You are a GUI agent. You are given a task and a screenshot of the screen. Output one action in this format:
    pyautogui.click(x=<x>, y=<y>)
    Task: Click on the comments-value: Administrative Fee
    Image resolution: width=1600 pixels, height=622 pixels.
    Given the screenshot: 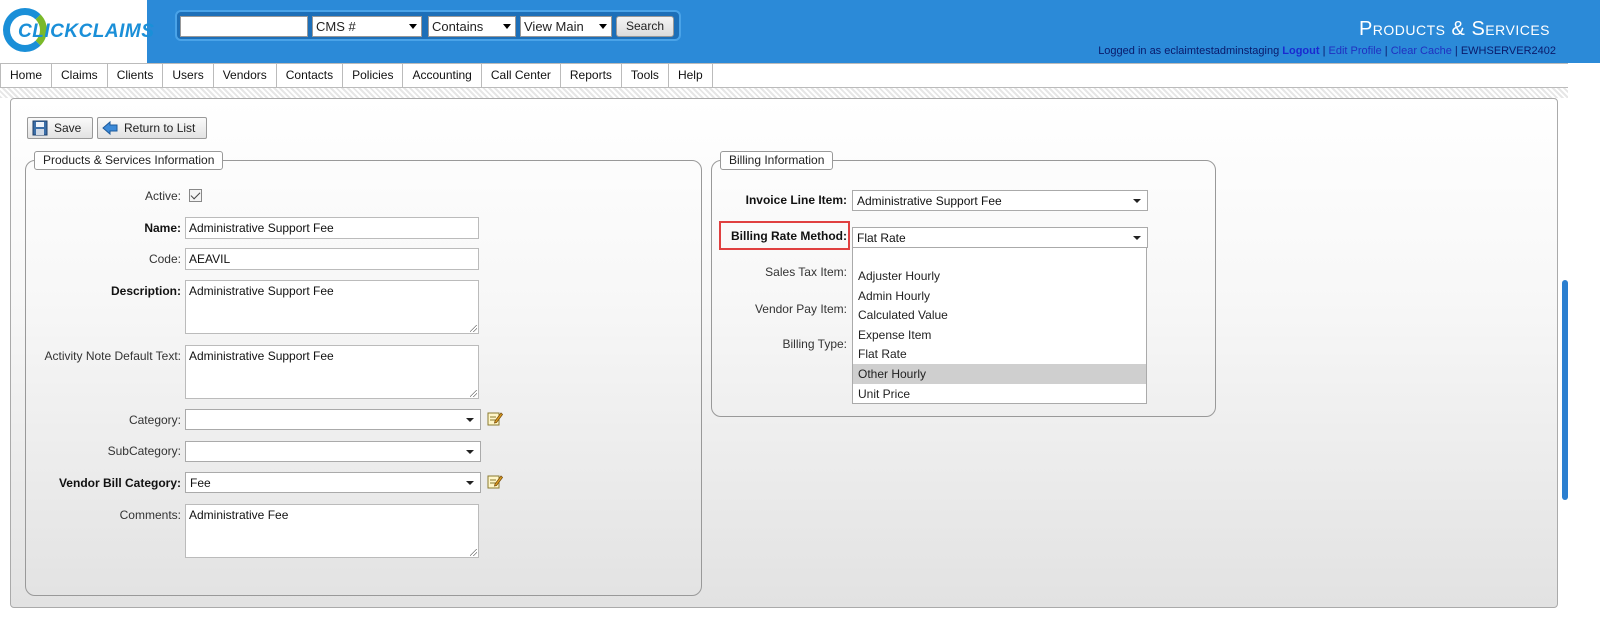 What is the action you would take?
    pyautogui.click(x=239, y=515)
    